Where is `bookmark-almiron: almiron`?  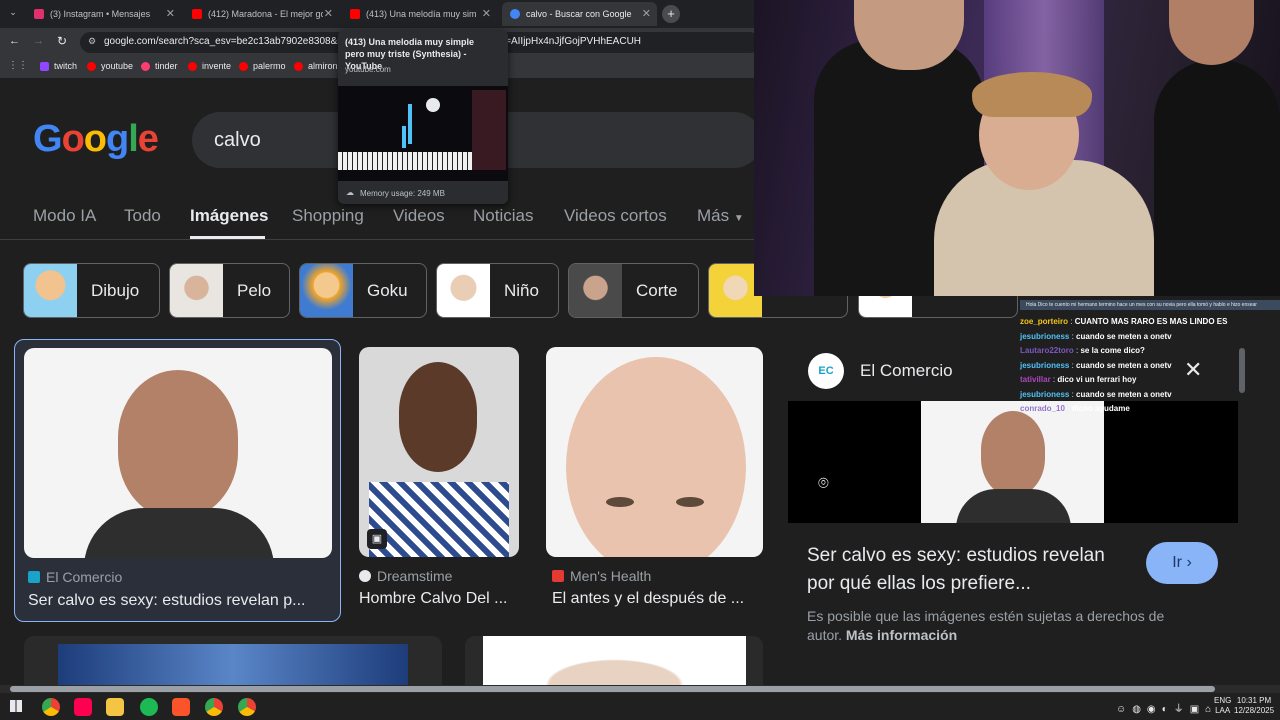 bookmark-almiron: almiron is located at coordinates (316, 66).